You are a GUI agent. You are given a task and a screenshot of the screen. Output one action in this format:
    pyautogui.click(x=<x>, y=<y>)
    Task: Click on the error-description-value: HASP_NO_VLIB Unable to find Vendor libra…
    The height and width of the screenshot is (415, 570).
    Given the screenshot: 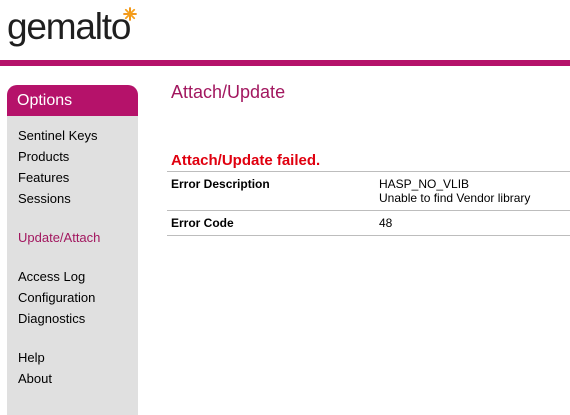 What is the action you would take?
    pyautogui.click(x=472, y=191)
    